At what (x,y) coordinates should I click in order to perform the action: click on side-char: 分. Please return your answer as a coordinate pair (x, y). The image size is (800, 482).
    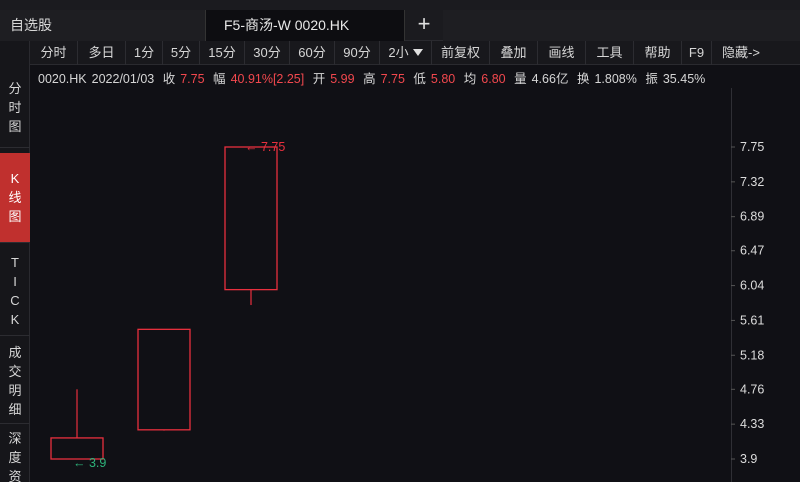
    Looking at the image, I should click on (15, 88).